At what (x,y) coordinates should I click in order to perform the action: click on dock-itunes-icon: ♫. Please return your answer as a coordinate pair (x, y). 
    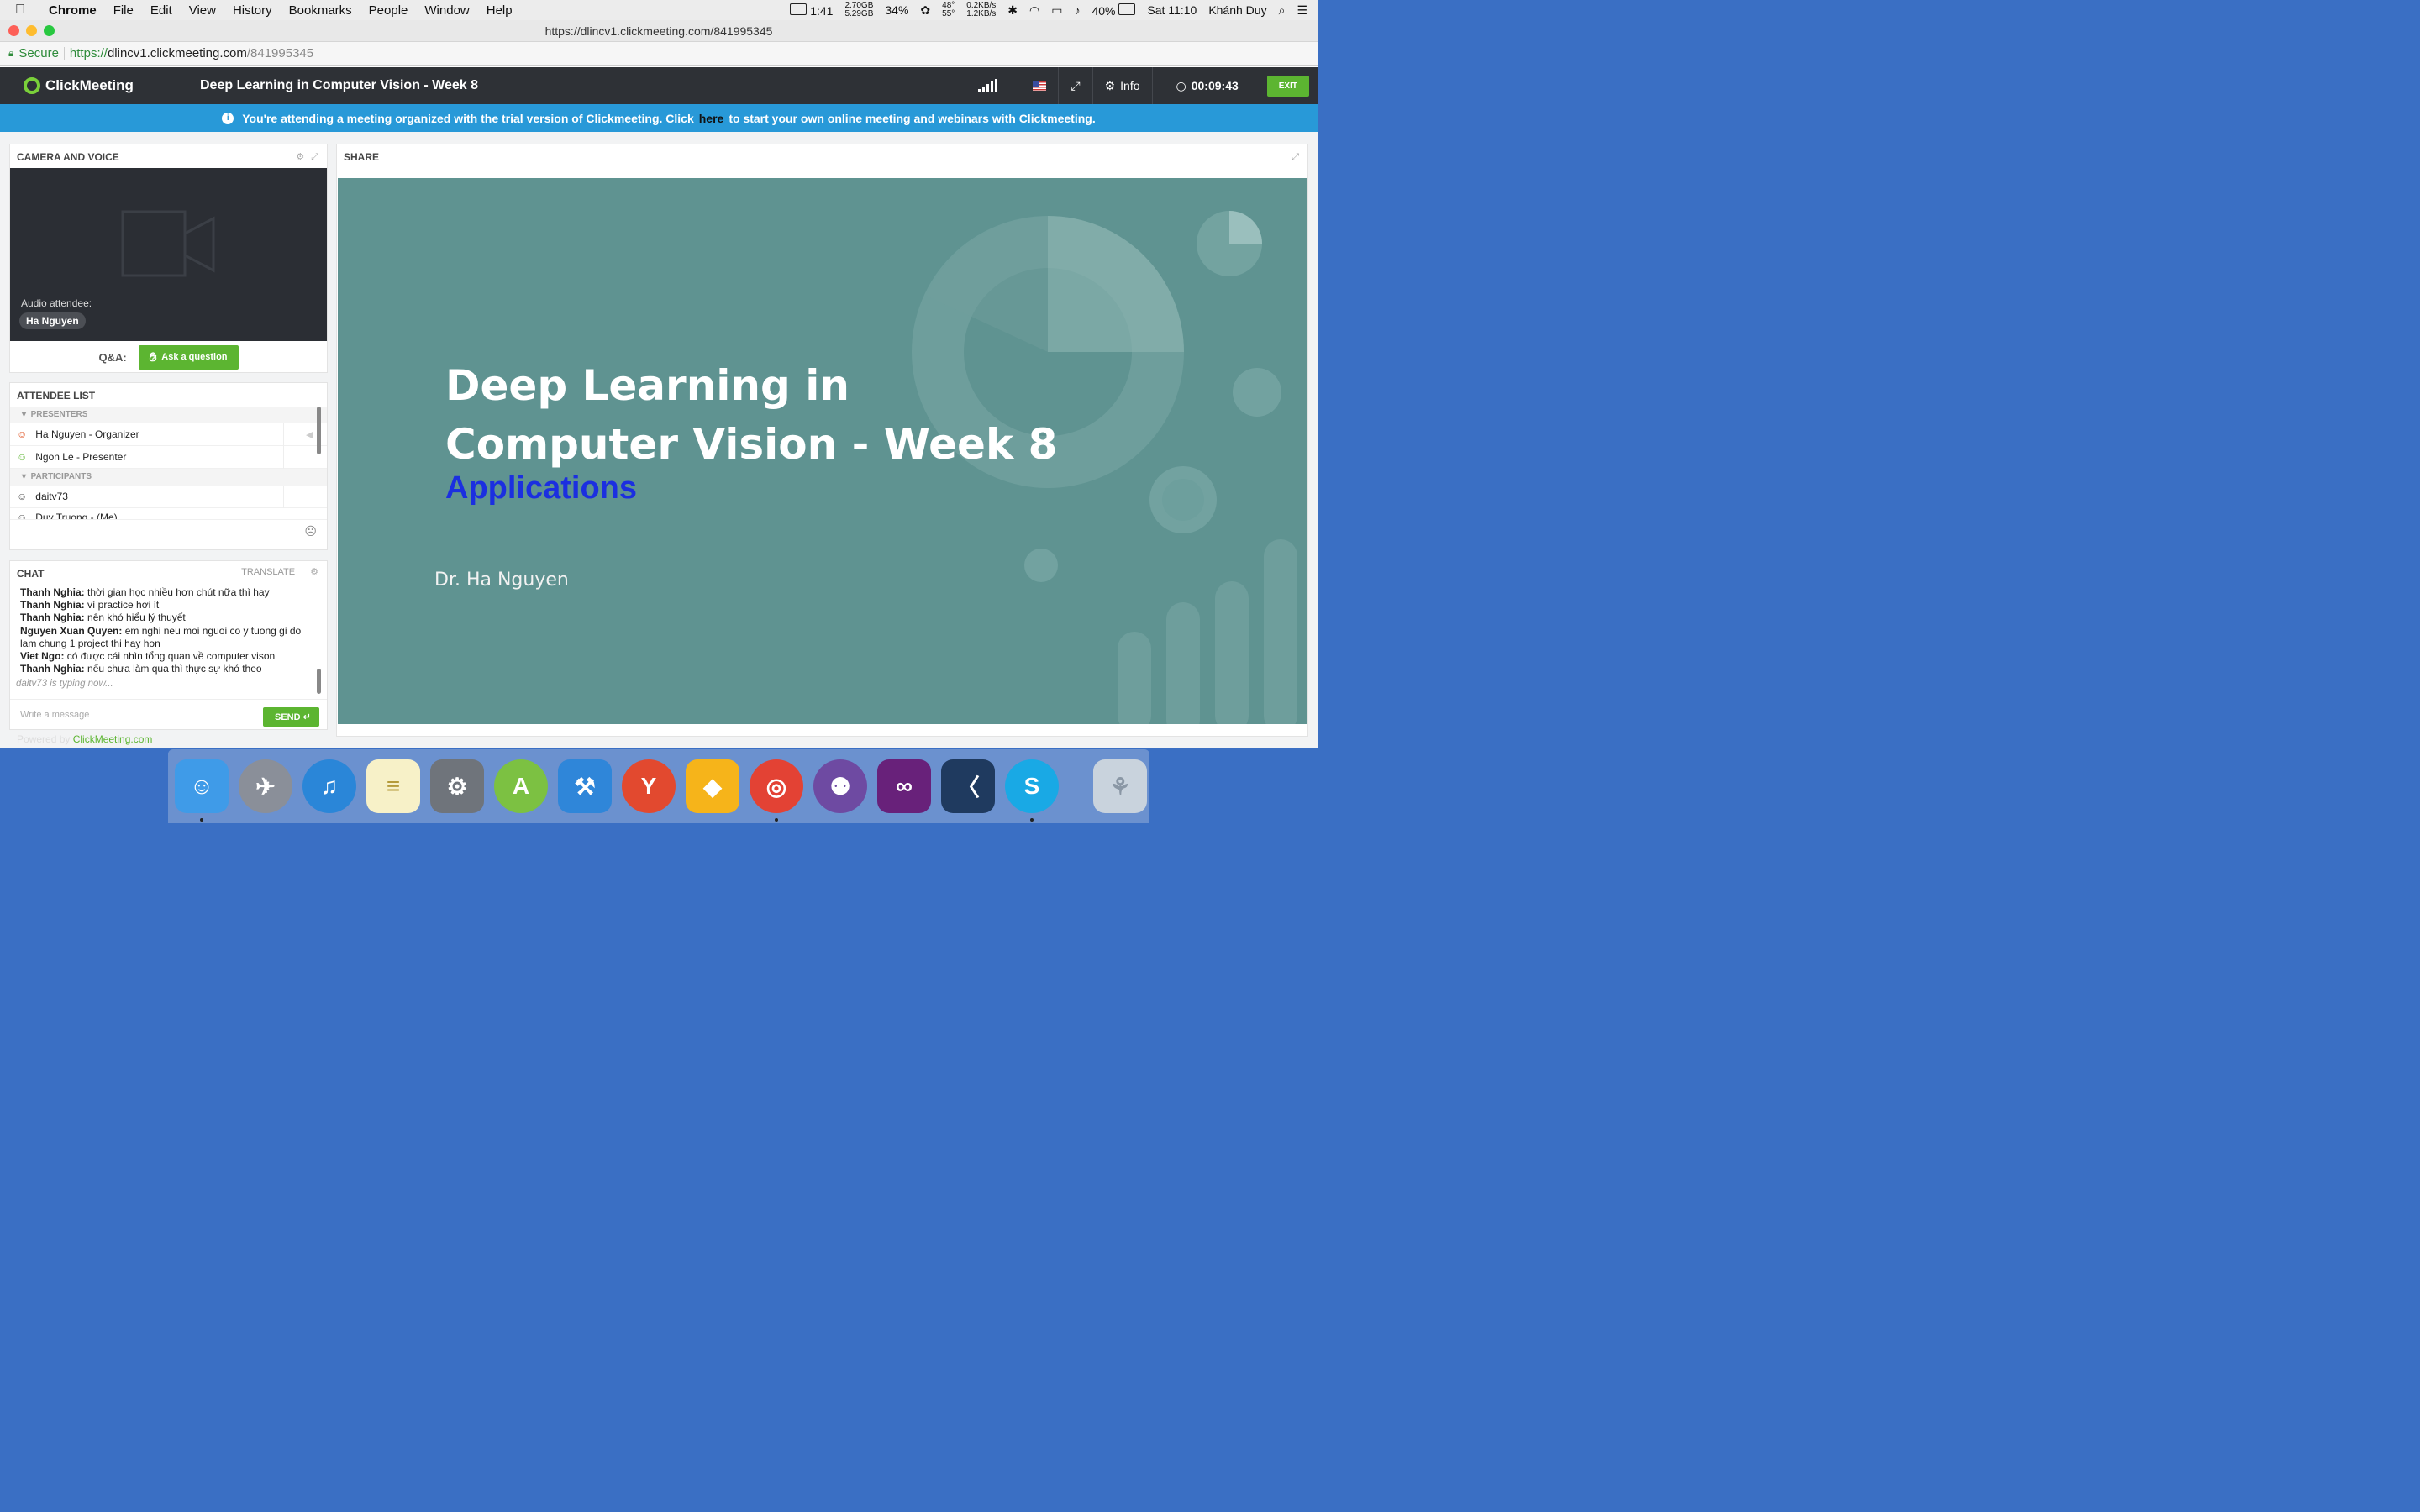
    Looking at the image, I should click on (329, 786).